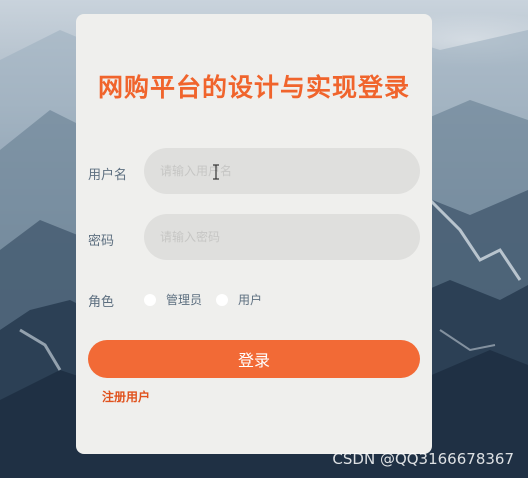 Image resolution: width=528 pixels, height=478 pixels. I want to click on role-option-user-label: 用户, so click(250, 300).